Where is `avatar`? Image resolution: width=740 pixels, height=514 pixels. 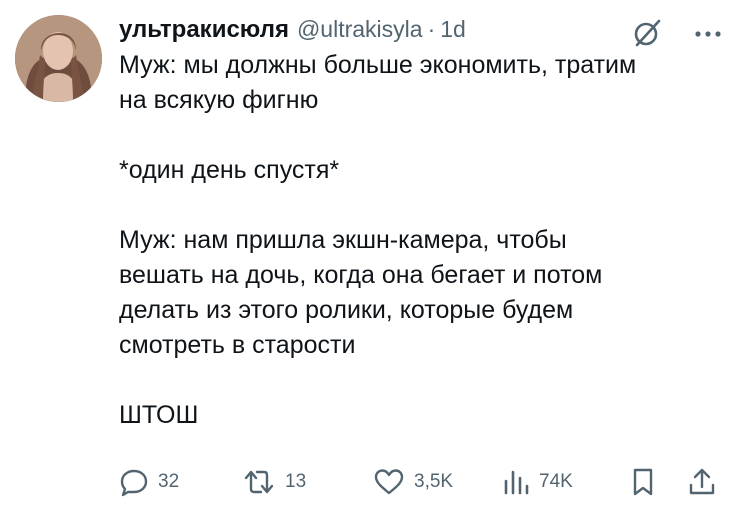
avatar is located at coordinates (58, 58).